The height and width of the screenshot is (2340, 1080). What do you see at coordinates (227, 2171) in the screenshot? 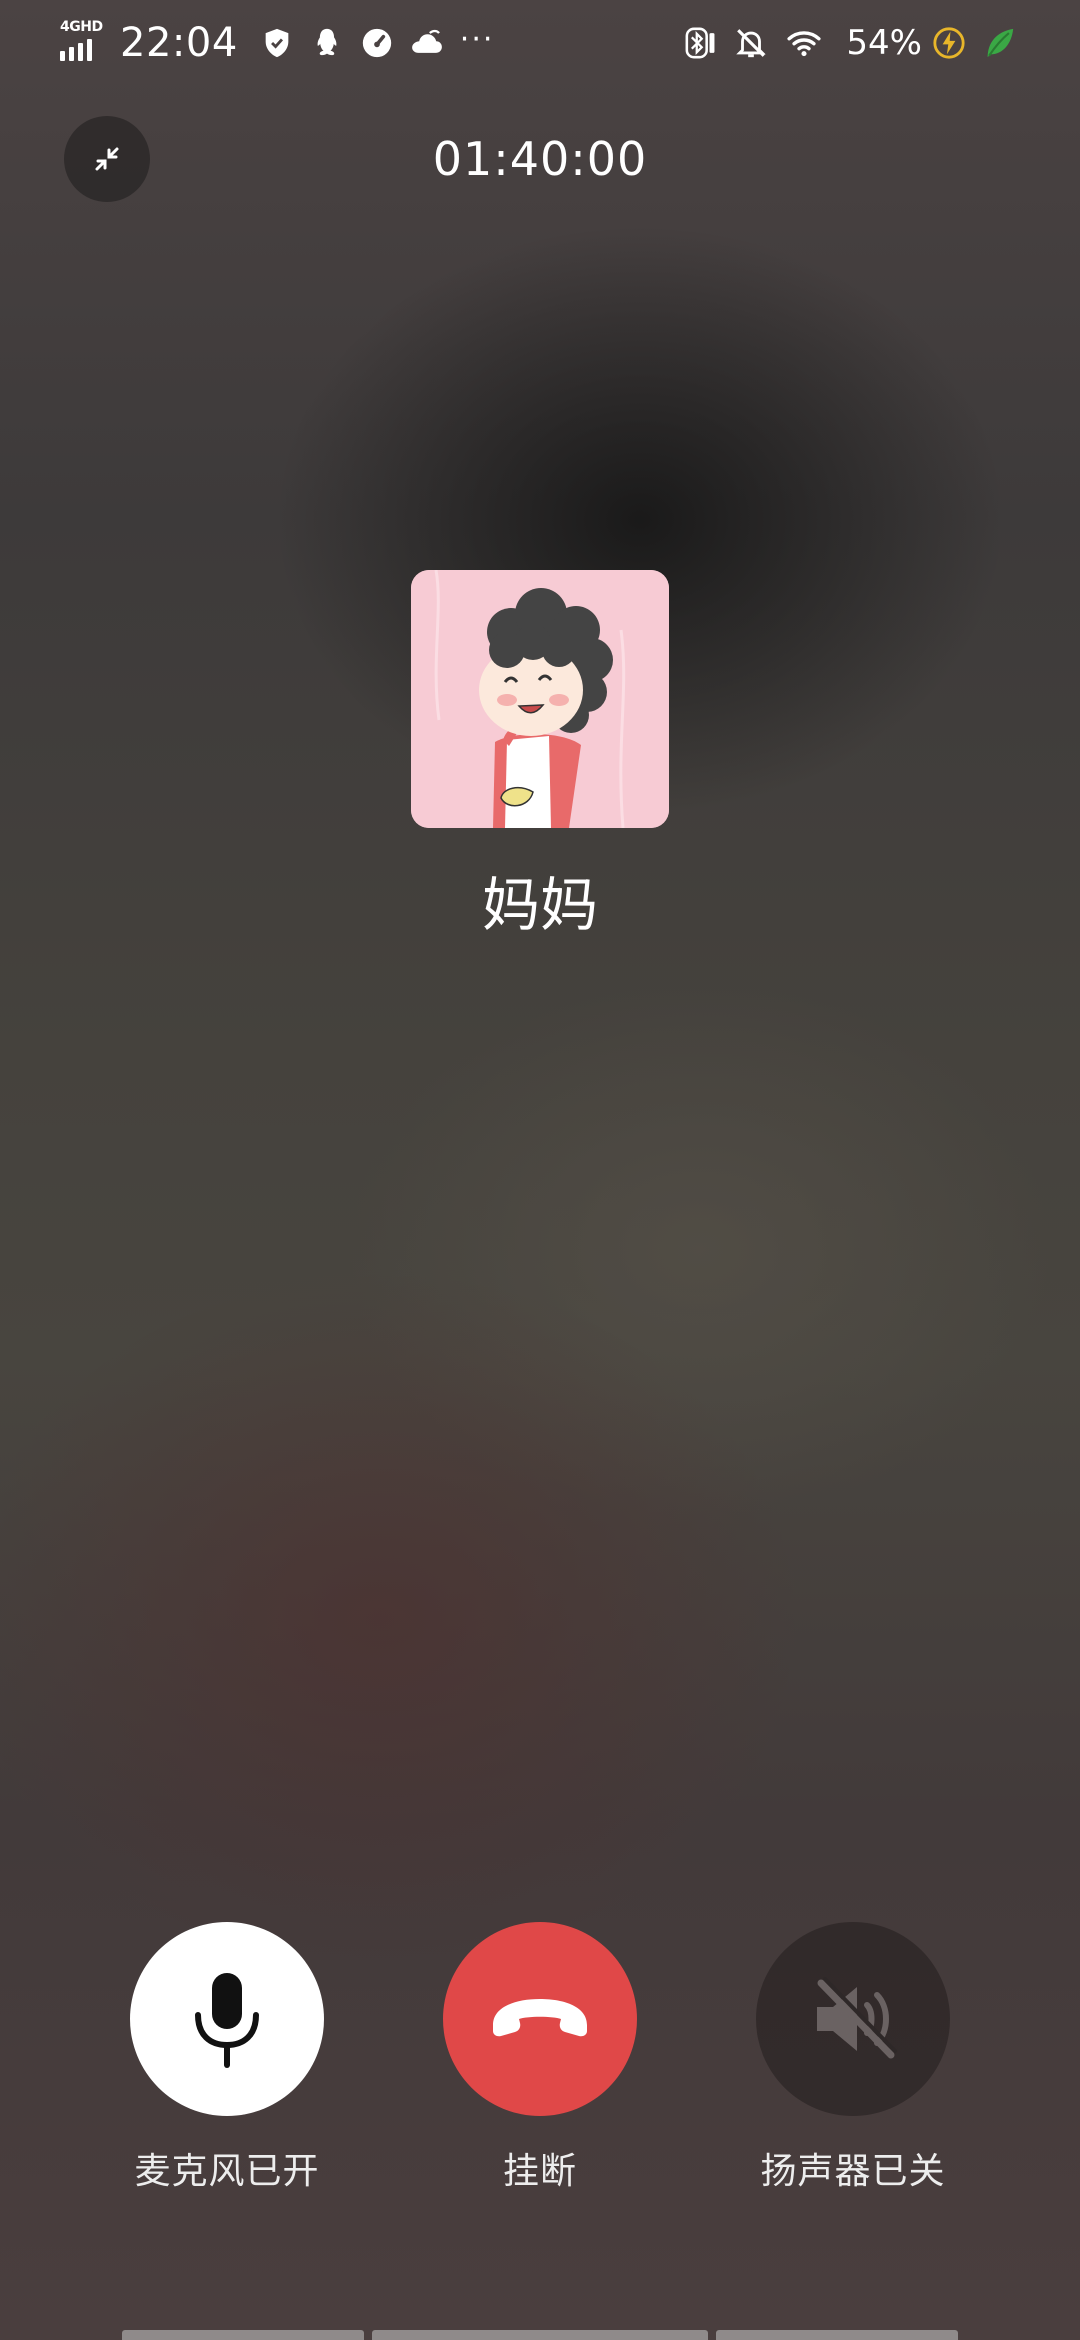
I see `microphone-label: 麦克风已开` at bounding box center [227, 2171].